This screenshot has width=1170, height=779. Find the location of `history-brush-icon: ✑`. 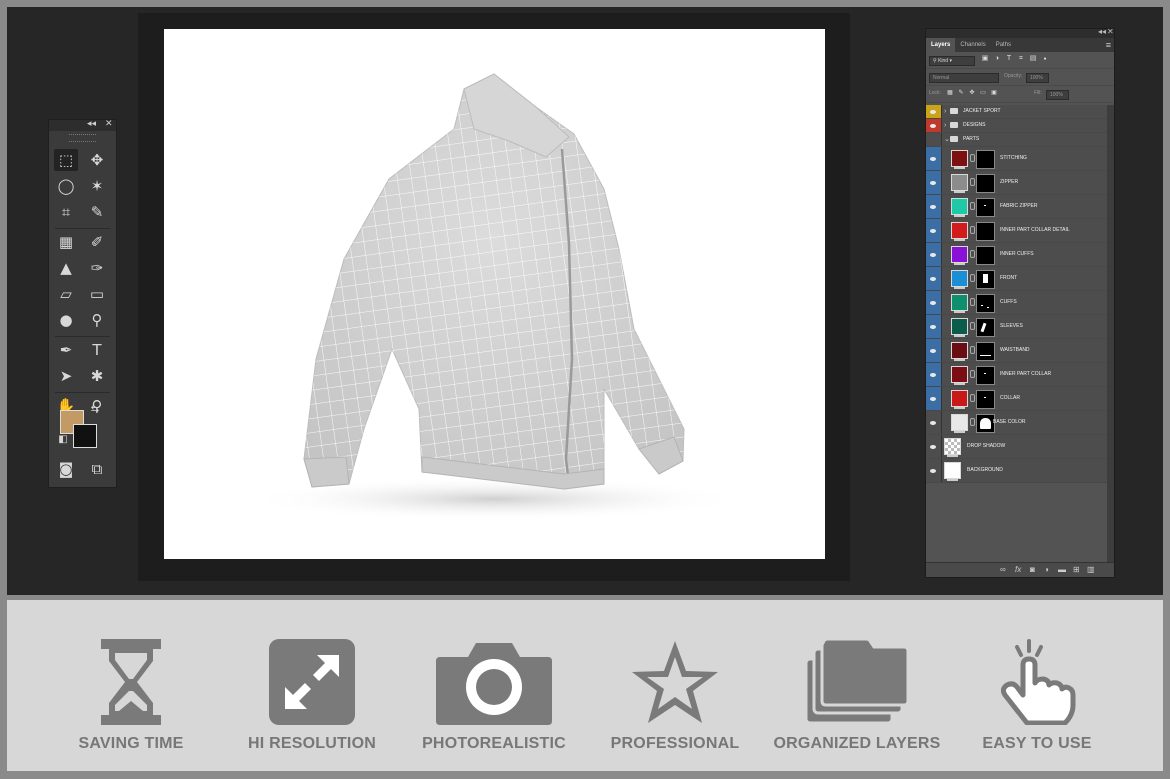

history-brush-icon: ✑ is located at coordinates (97, 268).